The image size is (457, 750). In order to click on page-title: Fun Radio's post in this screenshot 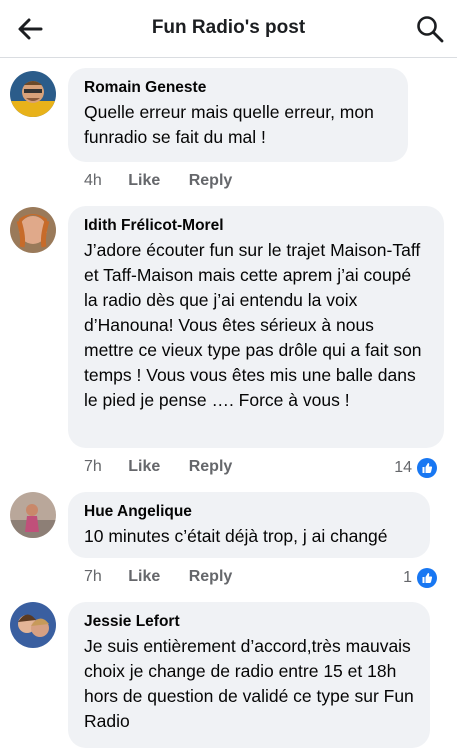, I will do `click(228, 27)`.